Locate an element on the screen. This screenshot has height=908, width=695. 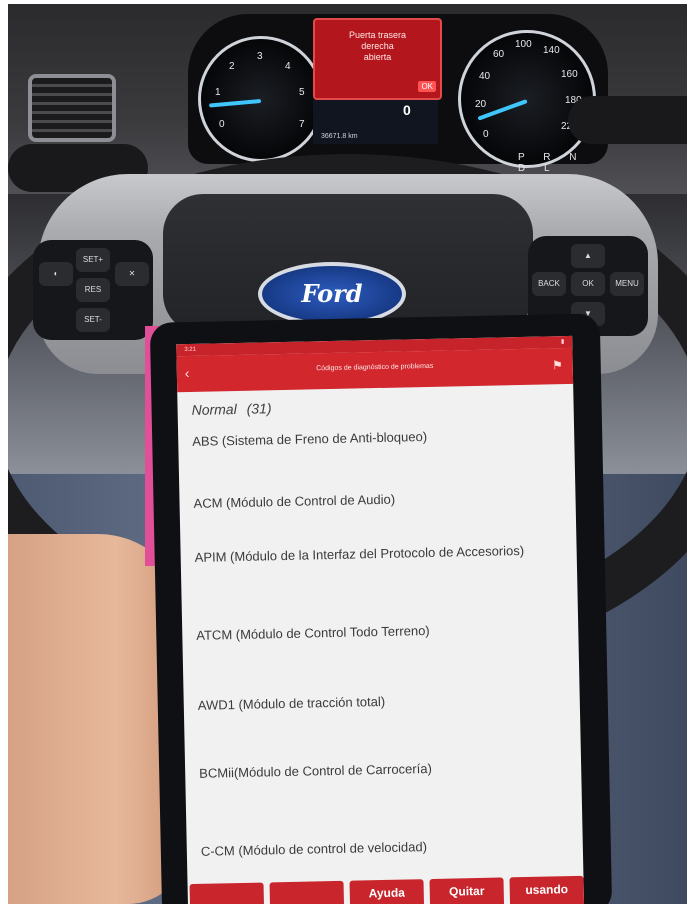
flag-icon: ⚑ is located at coordinates (557, 365).